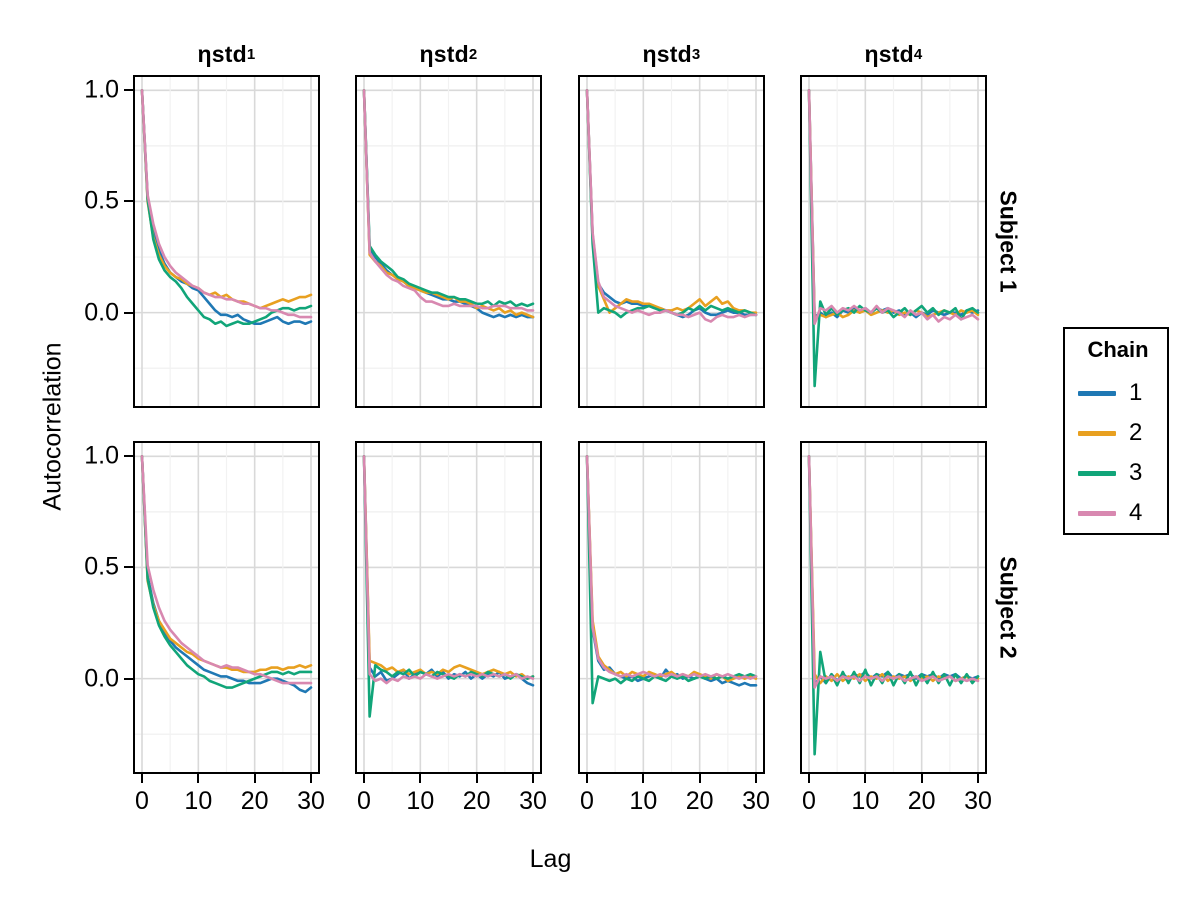  Describe the element at coordinates (1136, 512) in the screenshot. I see `legend-item-label: 4` at that location.